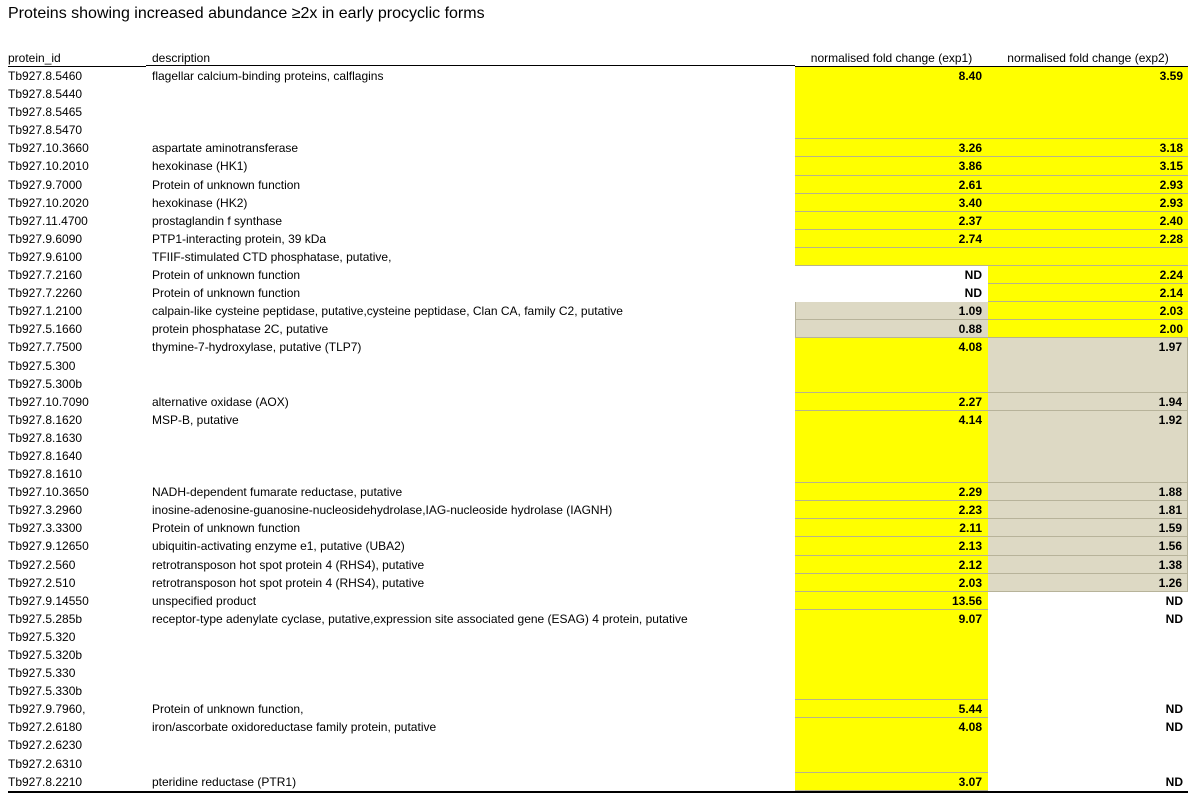  What do you see at coordinates (598, 419) in the screenshot?
I see `table-row: Tb927.8.1620 MSP-B, putative 4.14 1.92` at bounding box center [598, 419].